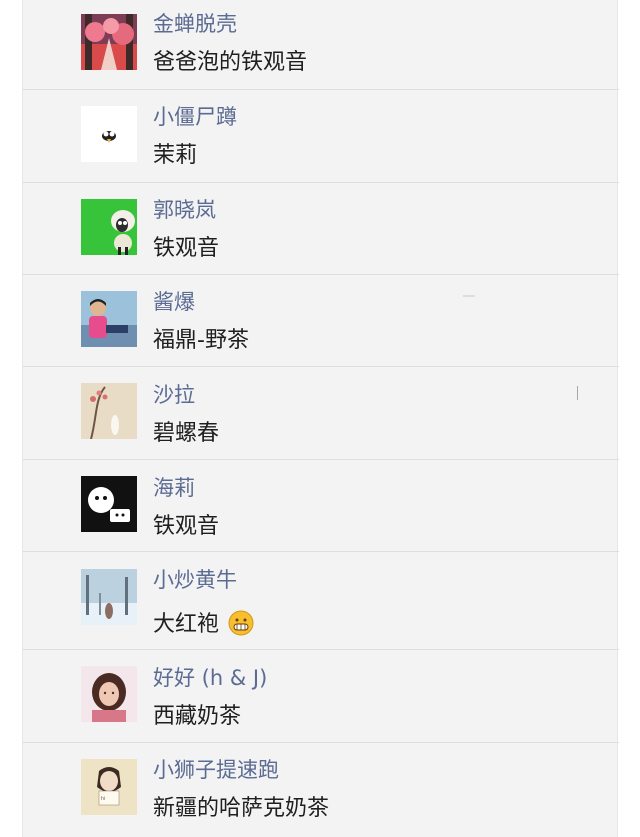 This screenshot has height=837, width=640. What do you see at coordinates (109, 694) in the screenshot?
I see `girl-photo-avatar-icon` at bounding box center [109, 694].